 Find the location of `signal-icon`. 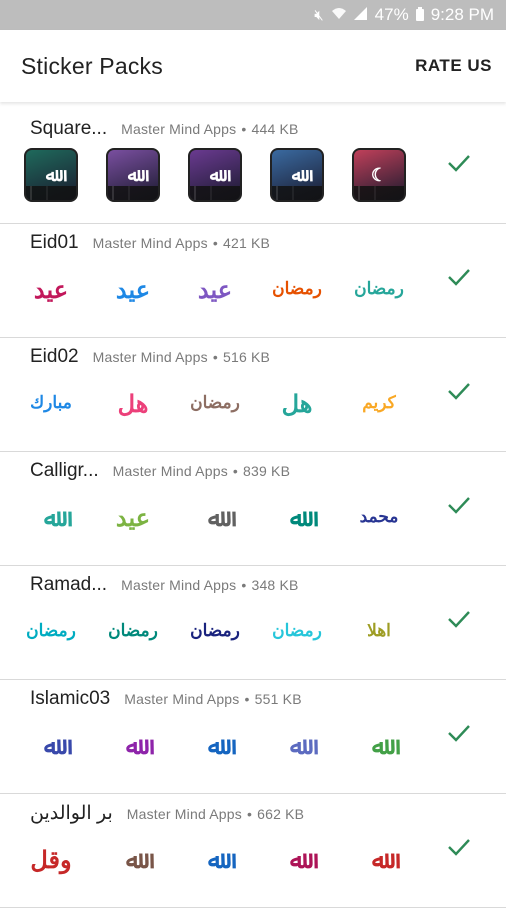

signal-icon is located at coordinates (360, 15).